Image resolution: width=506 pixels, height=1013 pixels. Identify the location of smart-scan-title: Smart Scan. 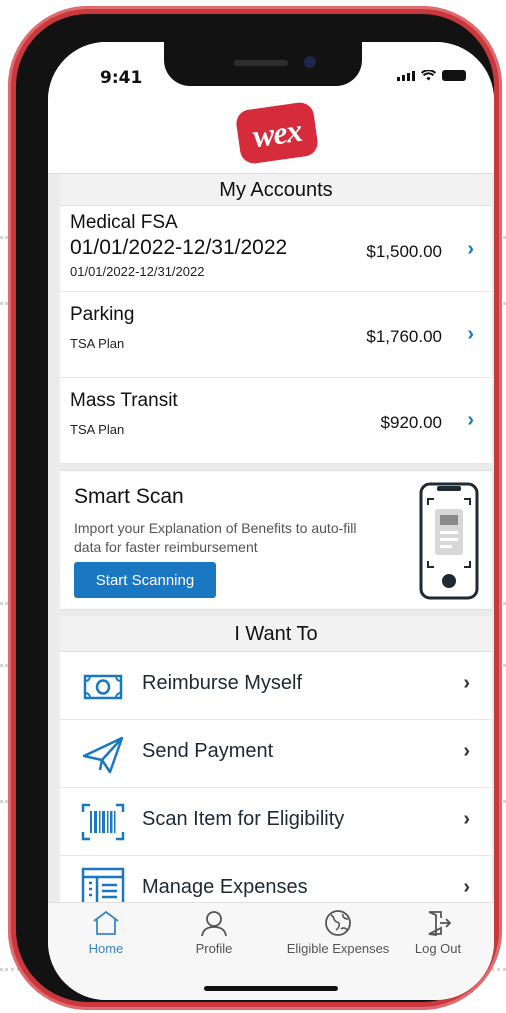
(129, 496).